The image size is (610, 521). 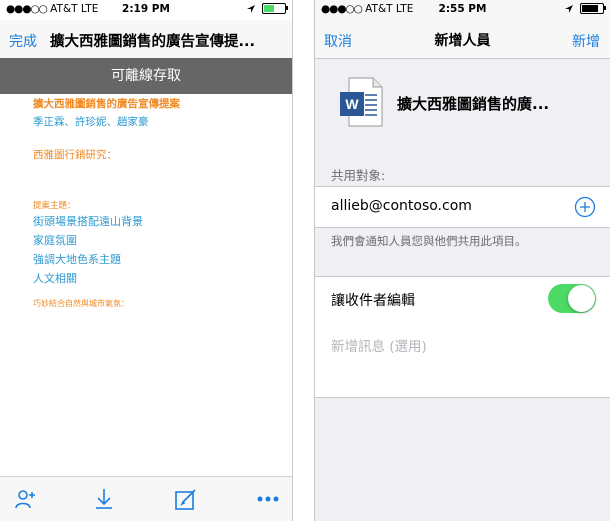 I want to click on recipient-row: allieb@contoso.com, so click(x=462, y=207).